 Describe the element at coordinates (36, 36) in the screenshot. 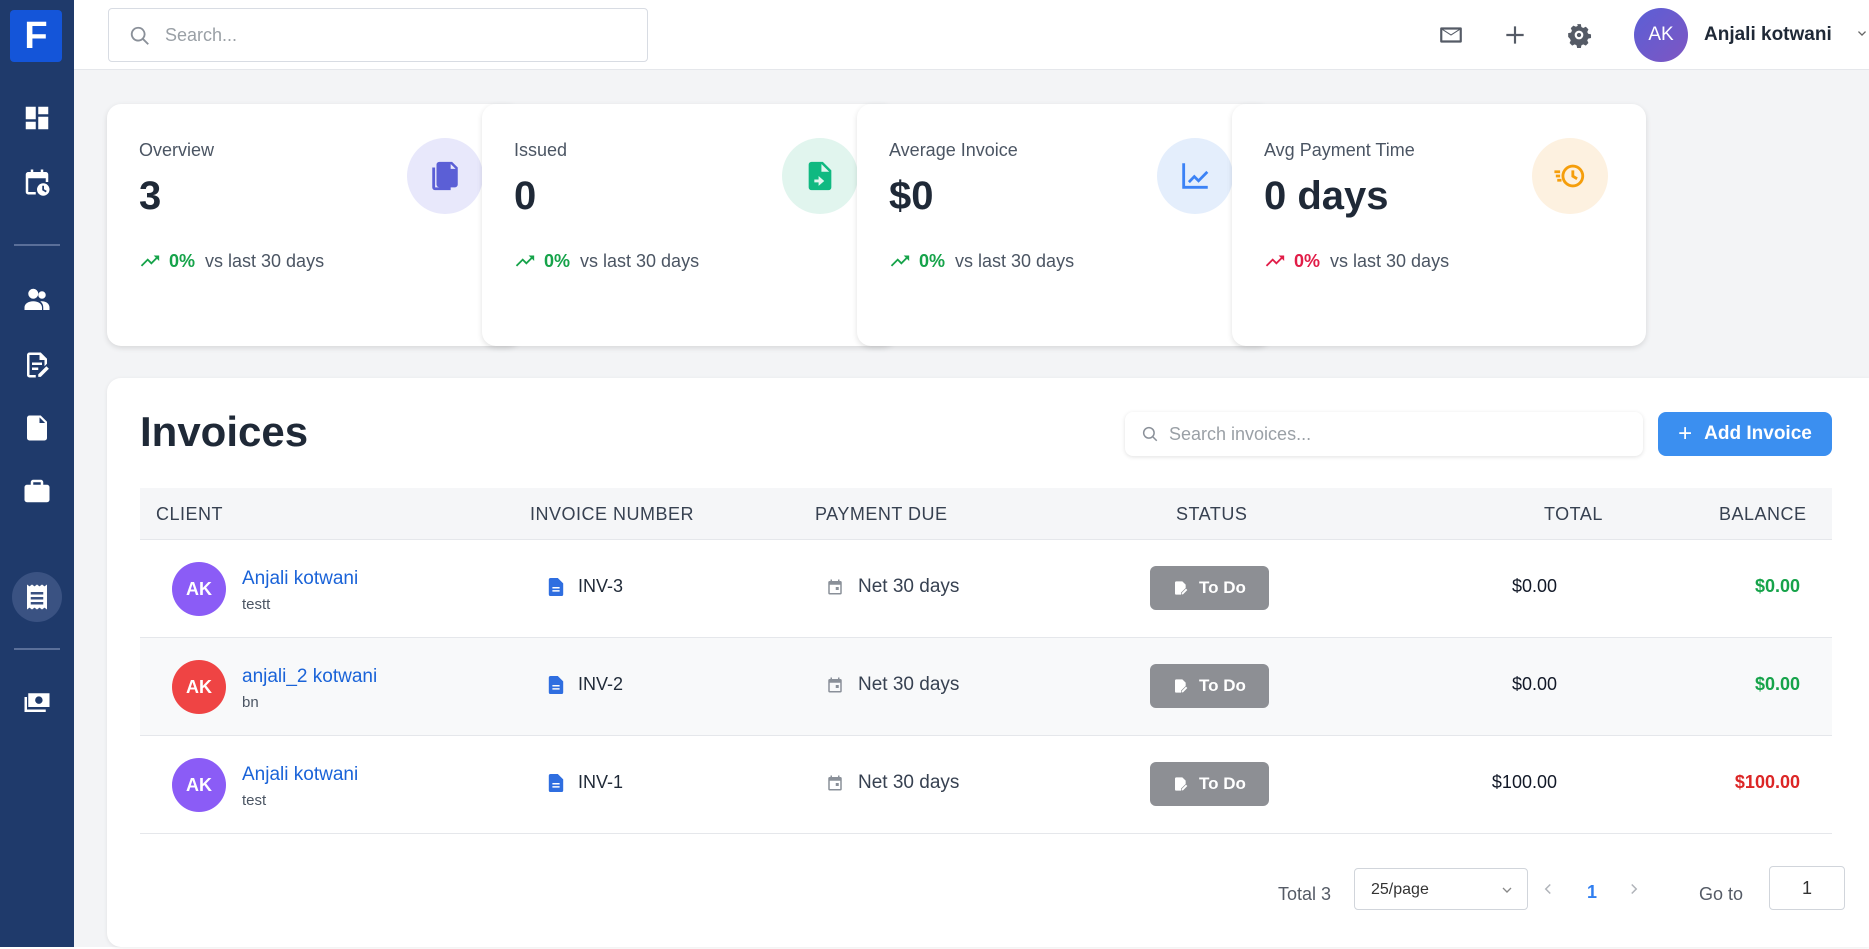

I see `app-logo: F` at that location.